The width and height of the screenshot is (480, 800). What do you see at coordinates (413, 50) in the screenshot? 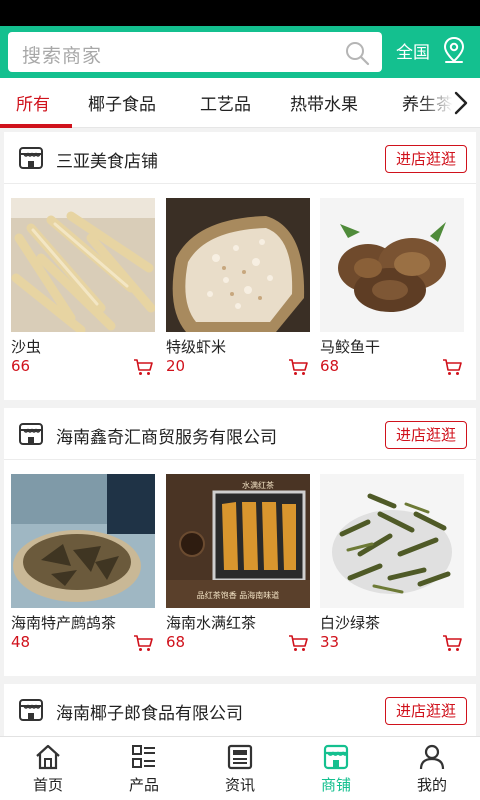
I see `region-selector: 全国` at bounding box center [413, 50].